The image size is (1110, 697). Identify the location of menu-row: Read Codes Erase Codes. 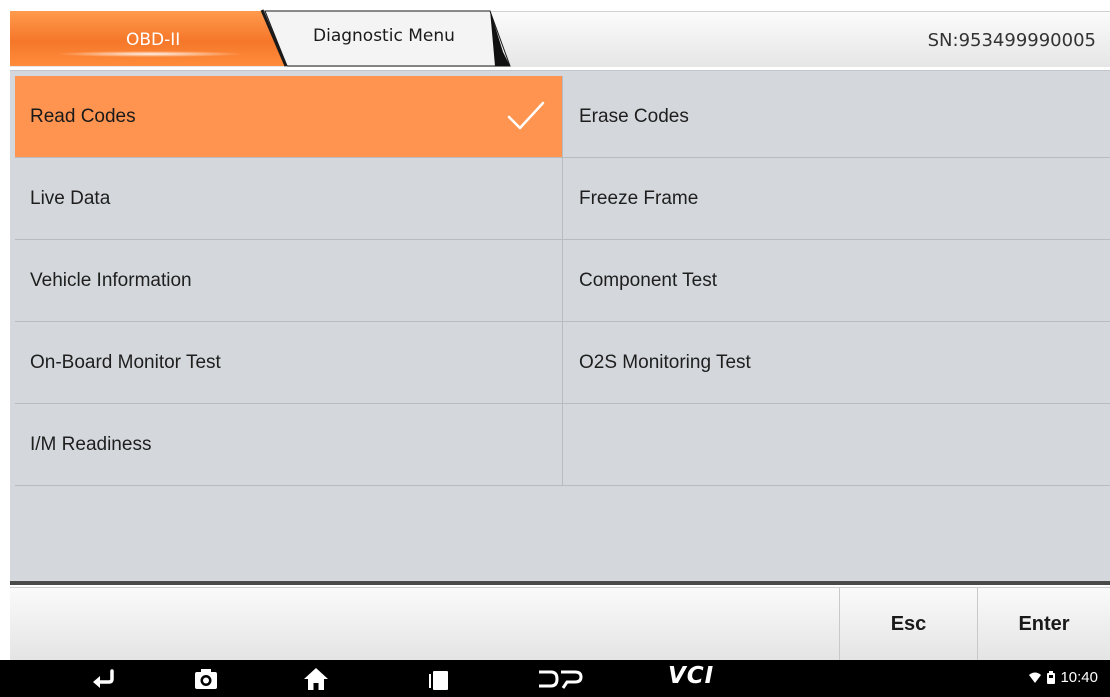
(562, 117).